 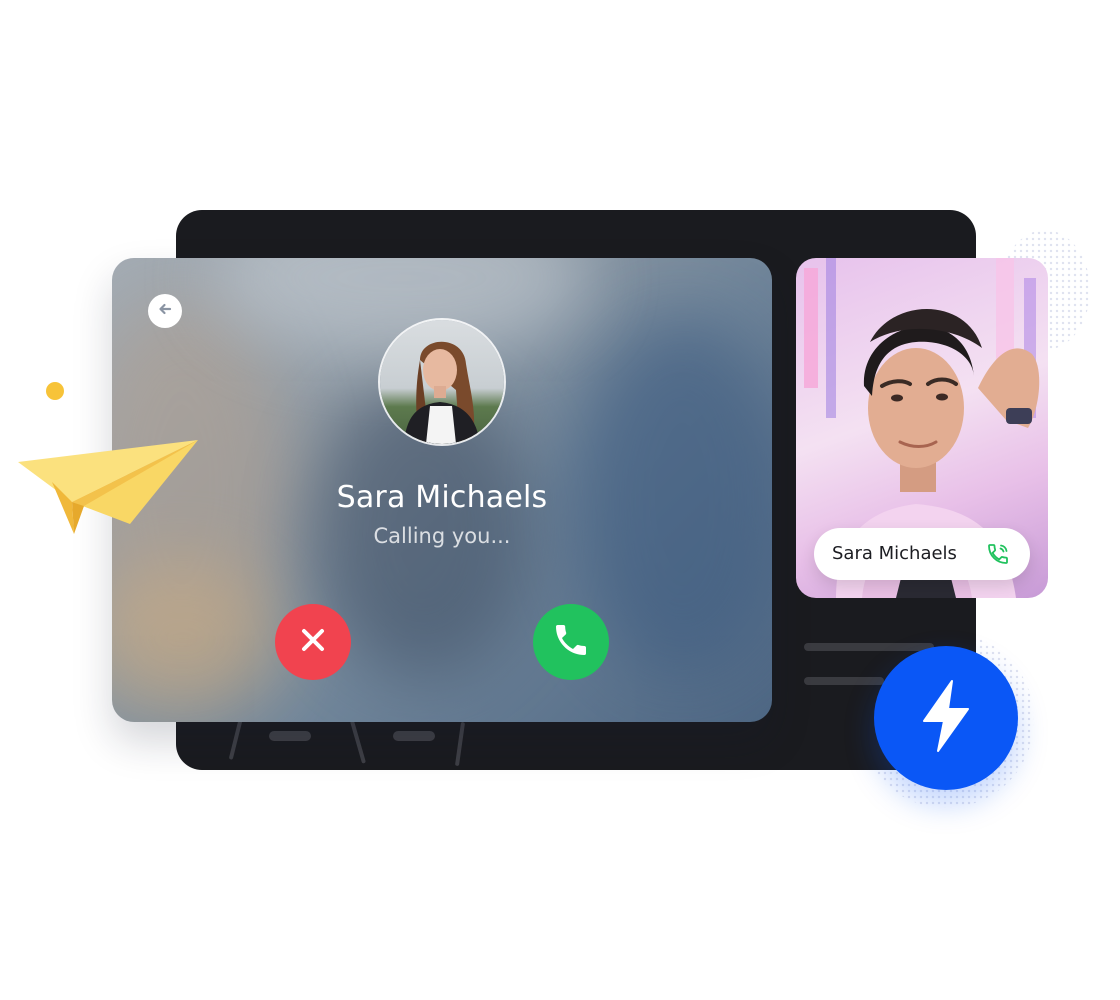 I want to click on back-button, so click(x=165, y=311).